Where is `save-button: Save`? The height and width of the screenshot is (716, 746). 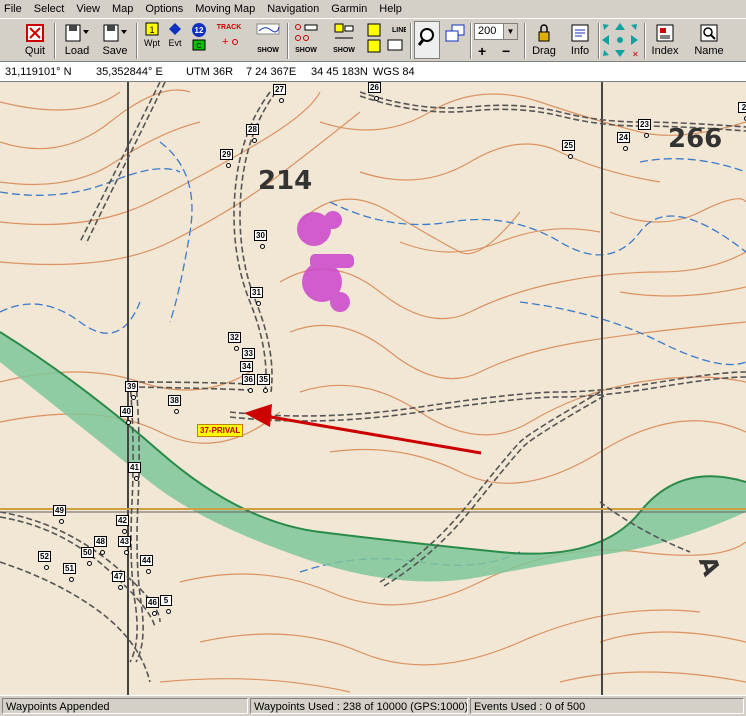
save-button: Save is located at coordinates (115, 40).